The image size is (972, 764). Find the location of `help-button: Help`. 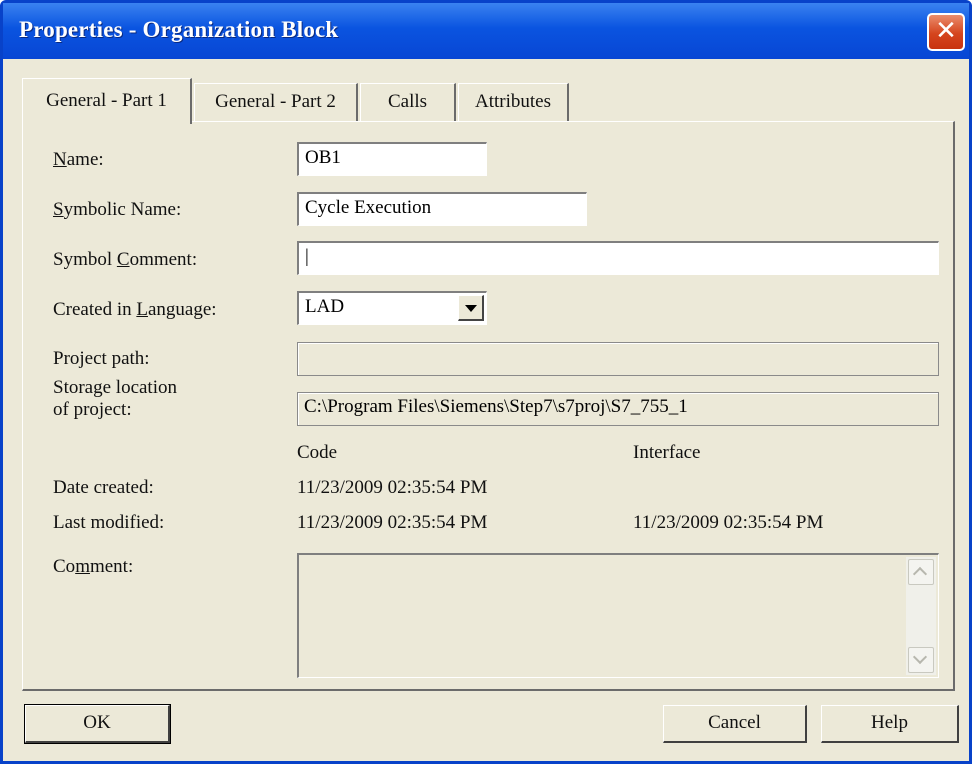

help-button: Help is located at coordinates (890, 724).